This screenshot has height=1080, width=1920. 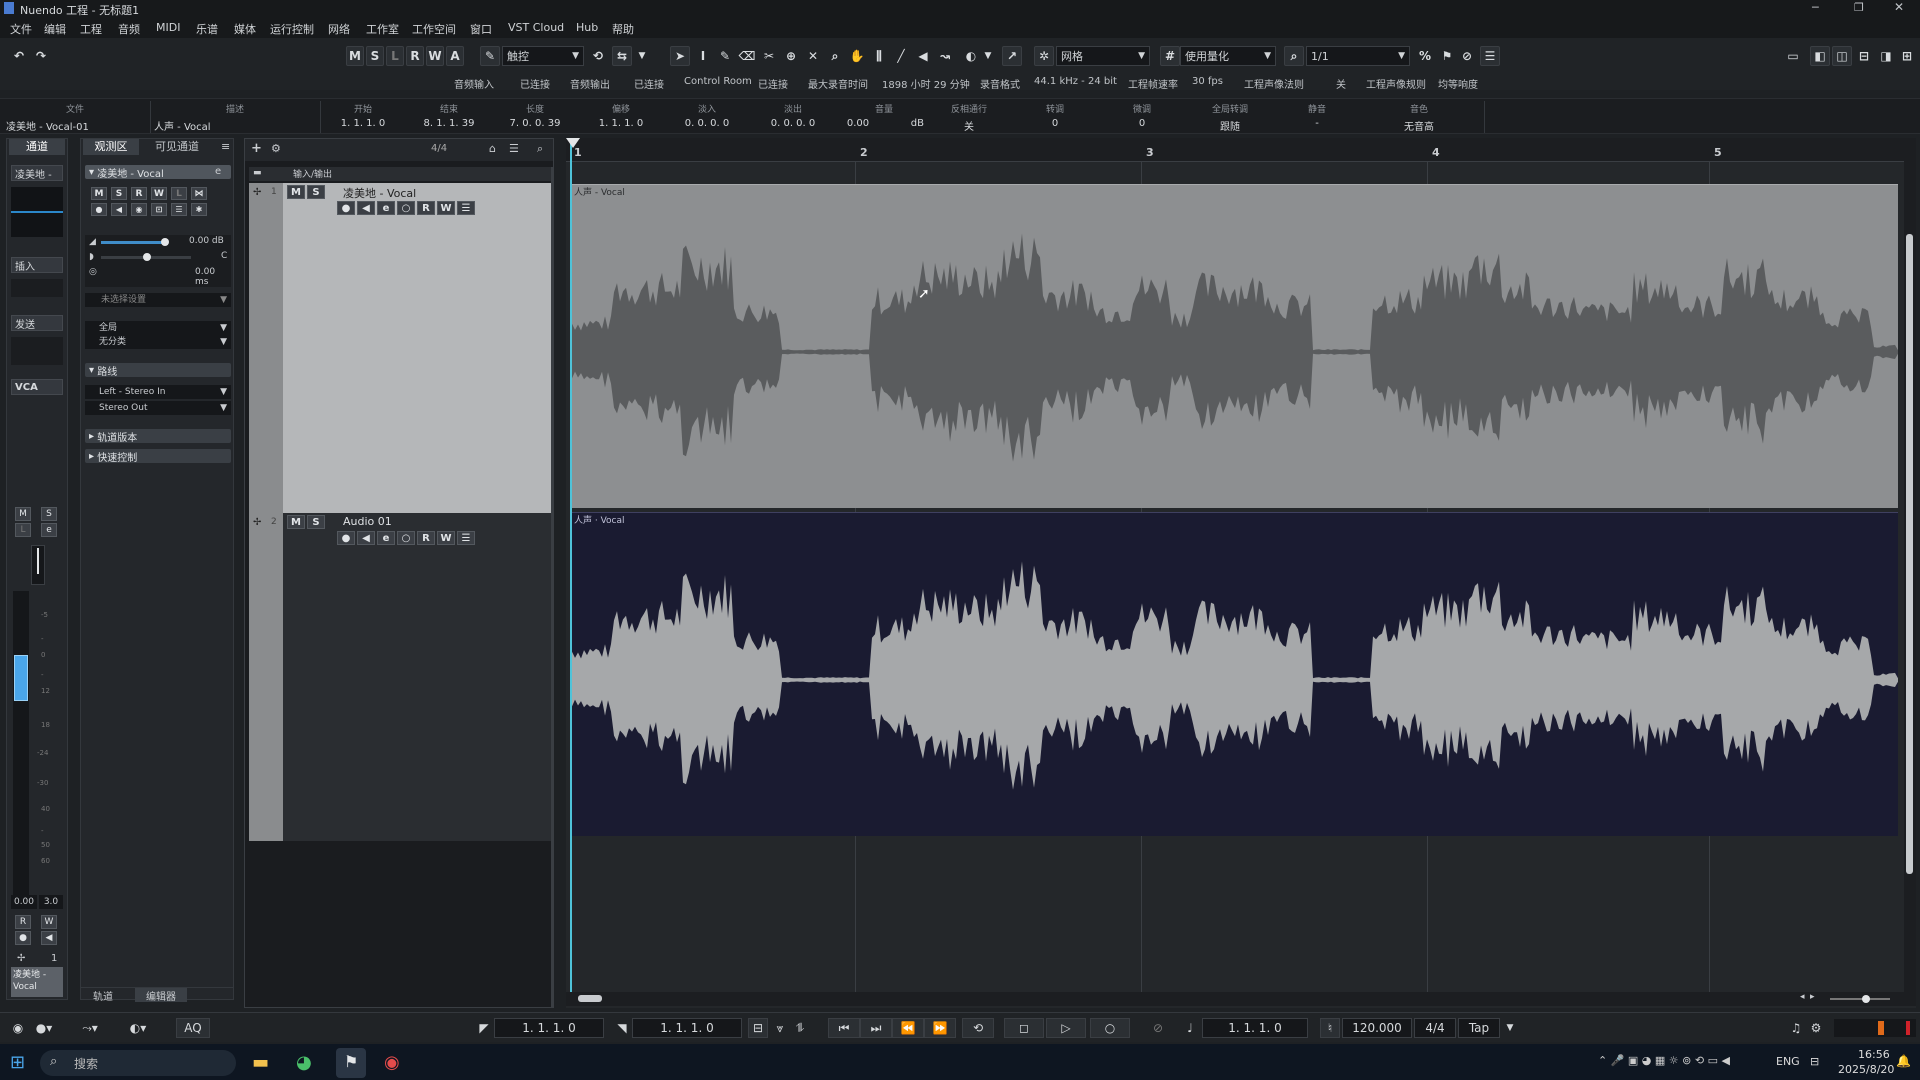 What do you see at coordinates (90, 1028) in the screenshot?
I see `punch-icon: ⤳▾` at bounding box center [90, 1028].